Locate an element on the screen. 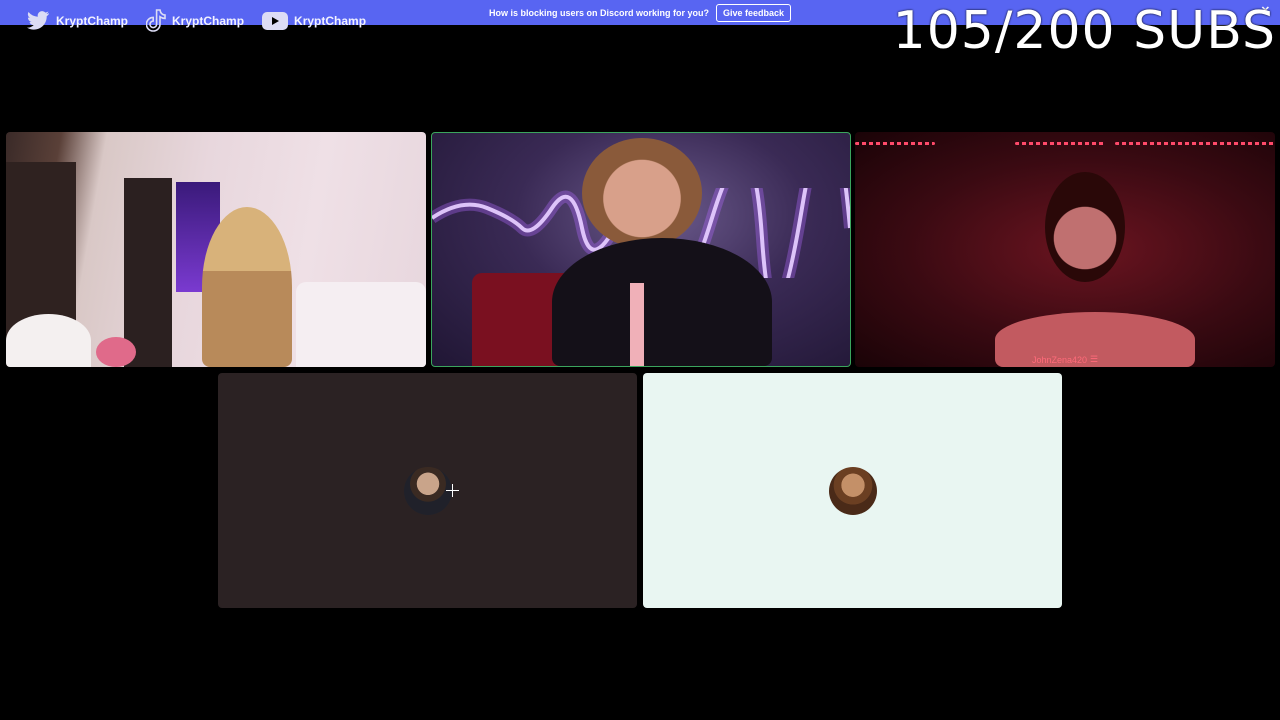 This screenshot has height=720, width=1280. menu-icon: ☰ is located at coordinates (1094, 359).